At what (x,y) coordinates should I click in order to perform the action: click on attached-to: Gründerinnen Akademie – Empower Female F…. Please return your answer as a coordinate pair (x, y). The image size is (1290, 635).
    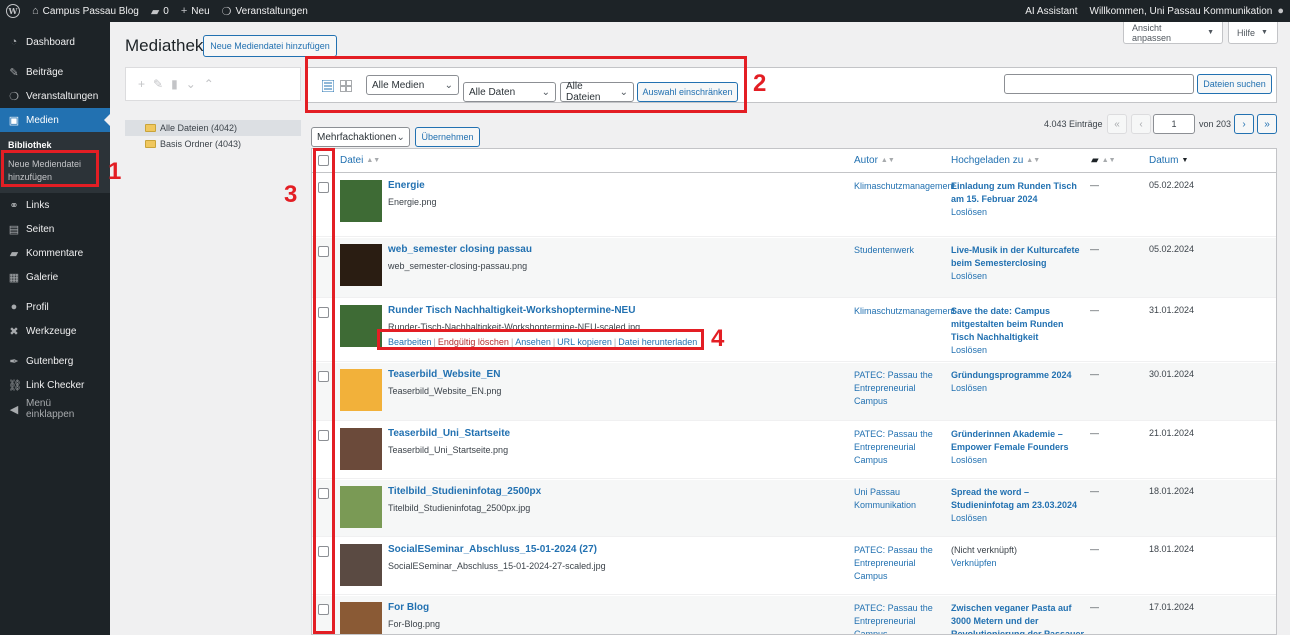
    Looking at the image, I should click on (1018, 447).